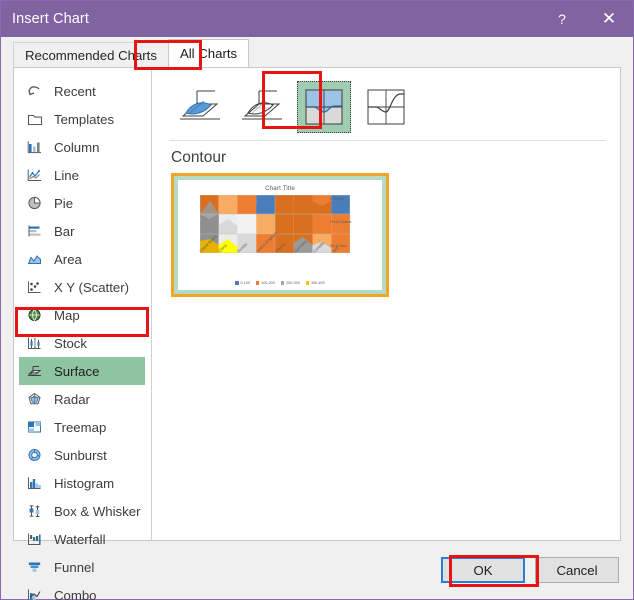 The image size is (634, 600). What do you see at coordinates (35, 91) in the screenshot?
I see `recent-icon` at bounding box center [35, 91].